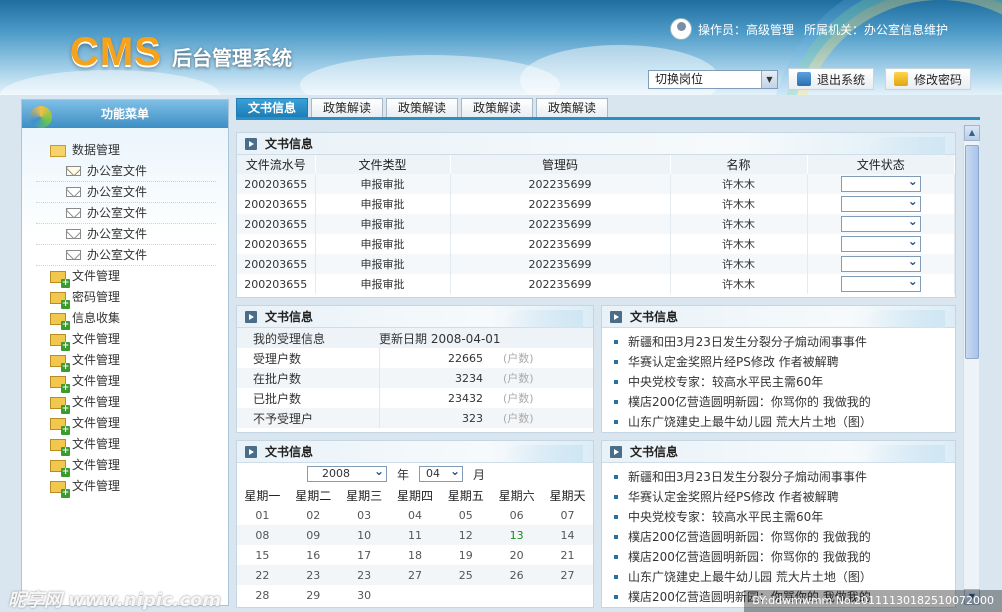 This screenshot has height=612, width=1002. Describe the element at coordinates (516, 515) in the screenshot. I see `calendar-day: 06` at that location.